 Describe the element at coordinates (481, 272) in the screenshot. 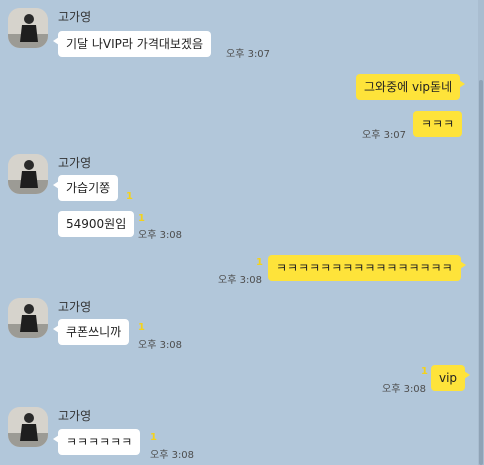

I see `scrollbar-thumb` at that location.